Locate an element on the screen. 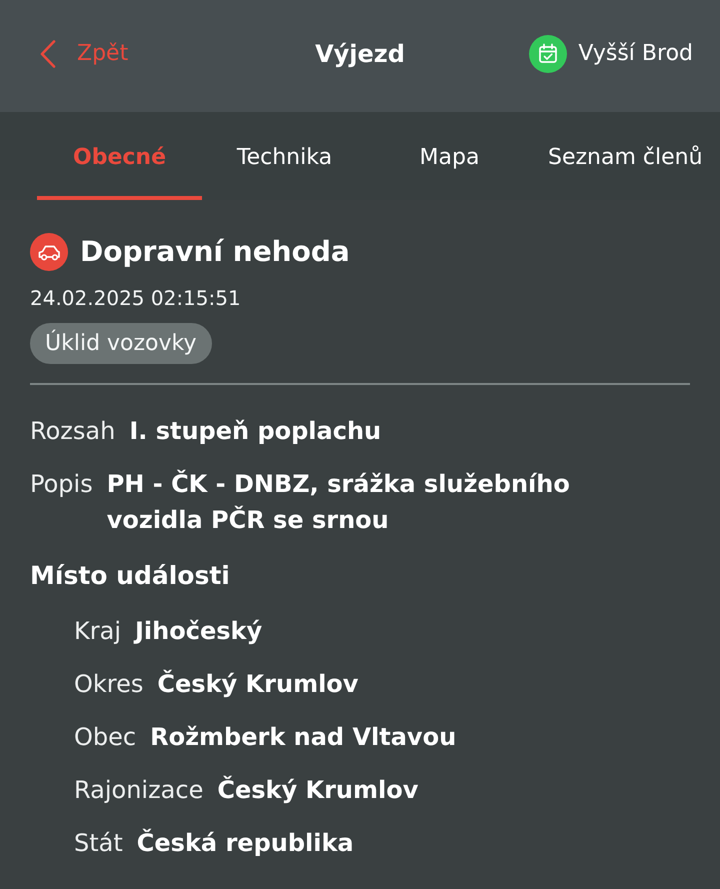 The image size is (720, 889). field-label: Kraj is located at coordinates (97, 631).